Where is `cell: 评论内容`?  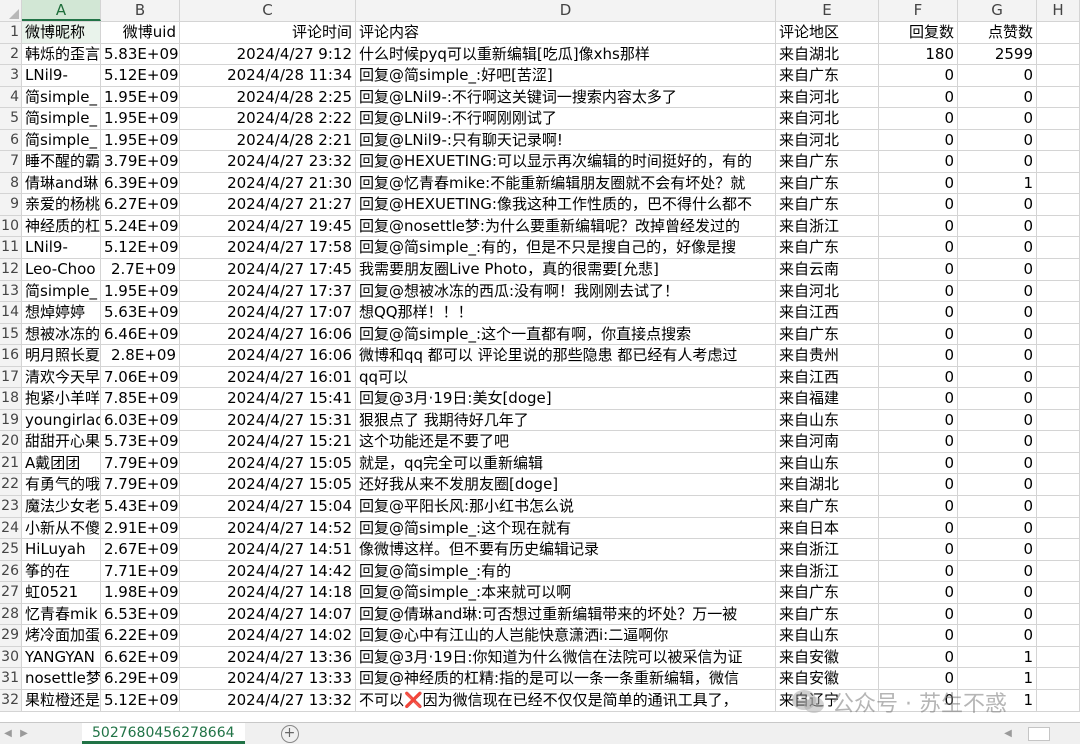
cell: 评论内容 is located at coordinates (566, 32).